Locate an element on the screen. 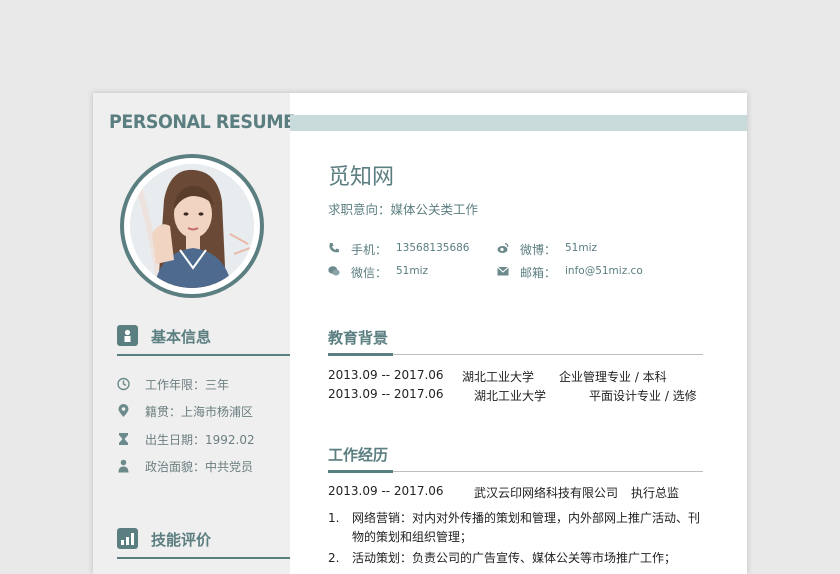  avatar-photo is located at coordinates (192, 226).